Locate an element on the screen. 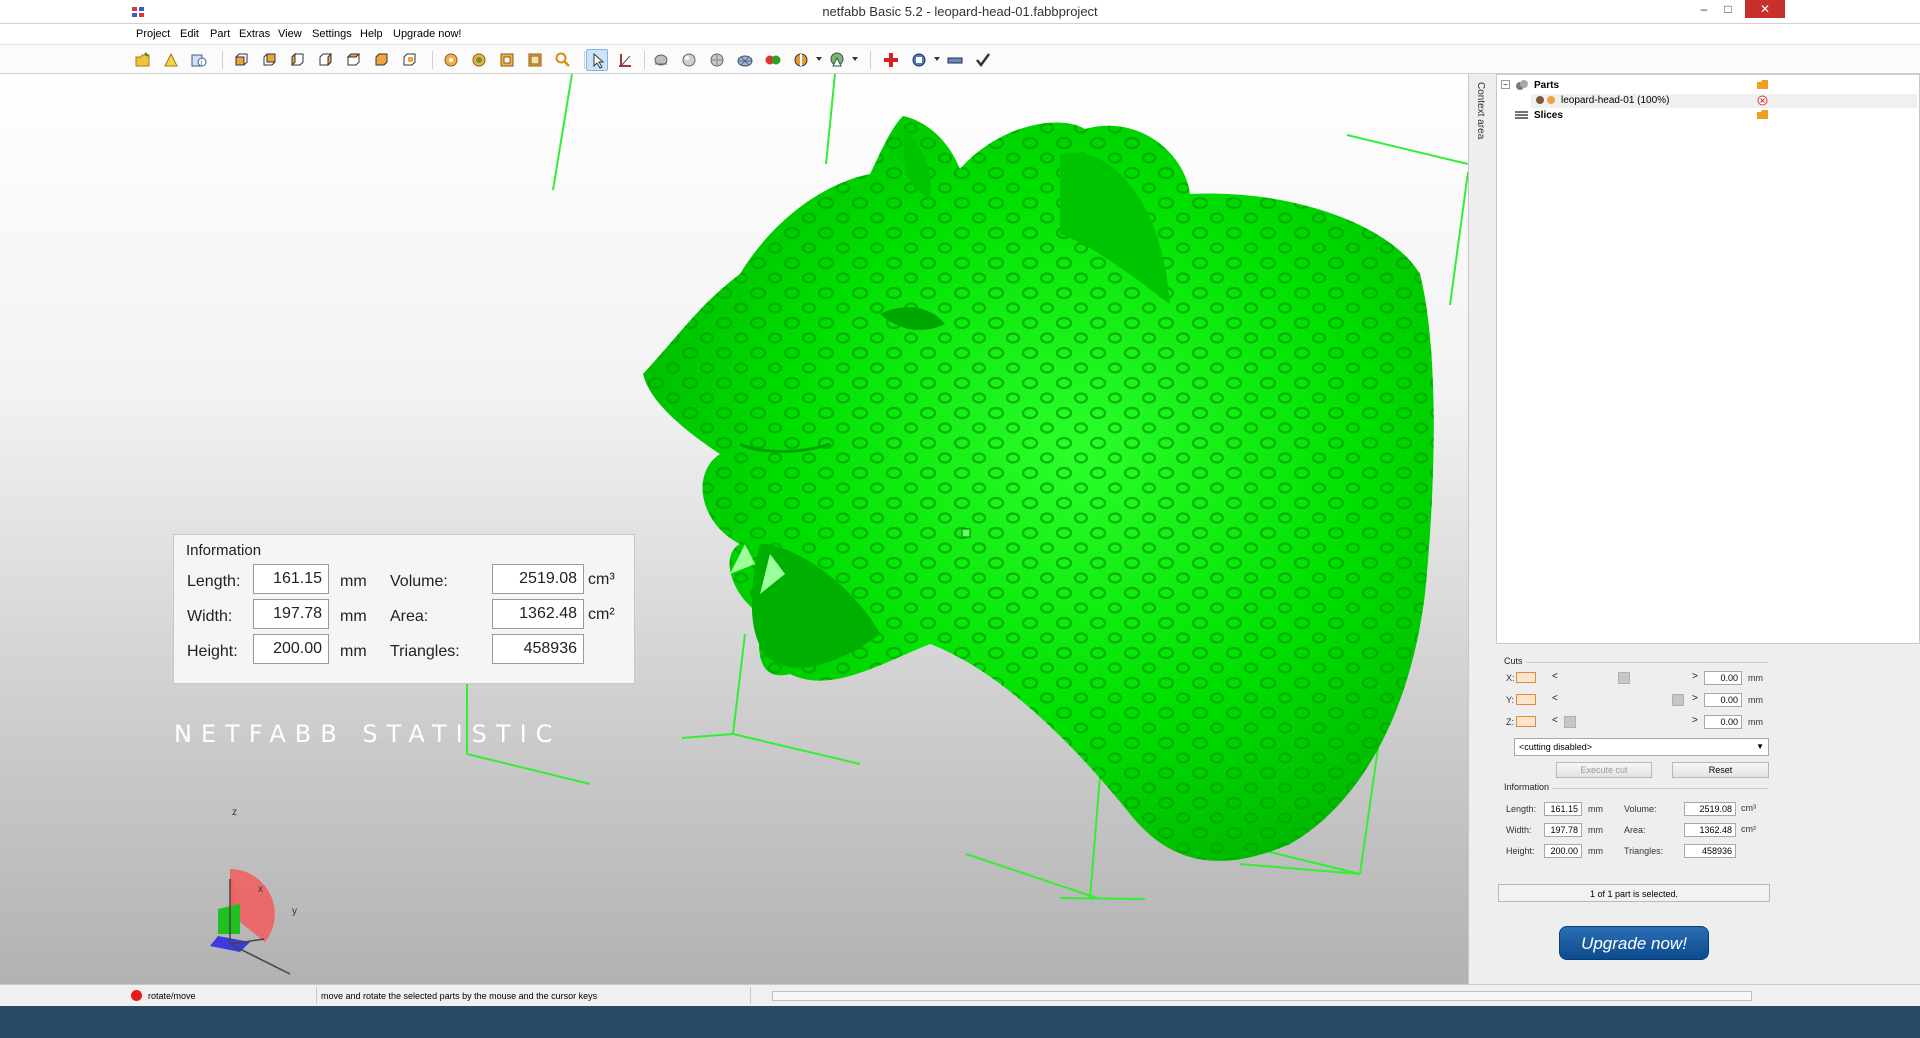 The width and height of the screenshot is (1920, 1038). cut-z-left-arrow: < is located at coordinates (1555, 720).